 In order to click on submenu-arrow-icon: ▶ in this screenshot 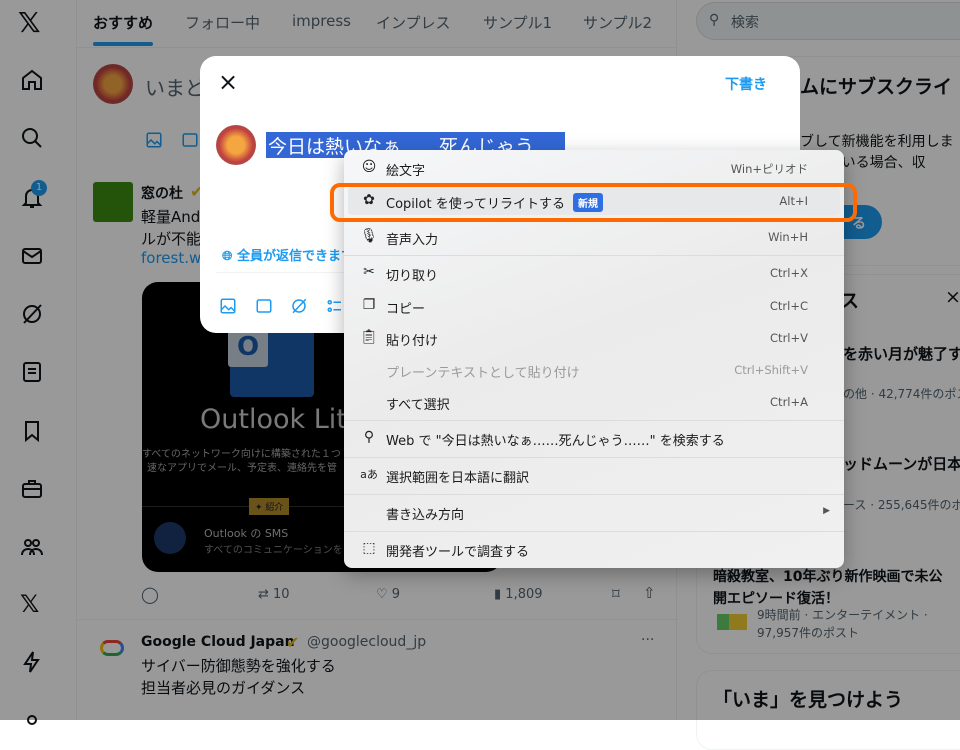, I will do `click(826, 511)`.